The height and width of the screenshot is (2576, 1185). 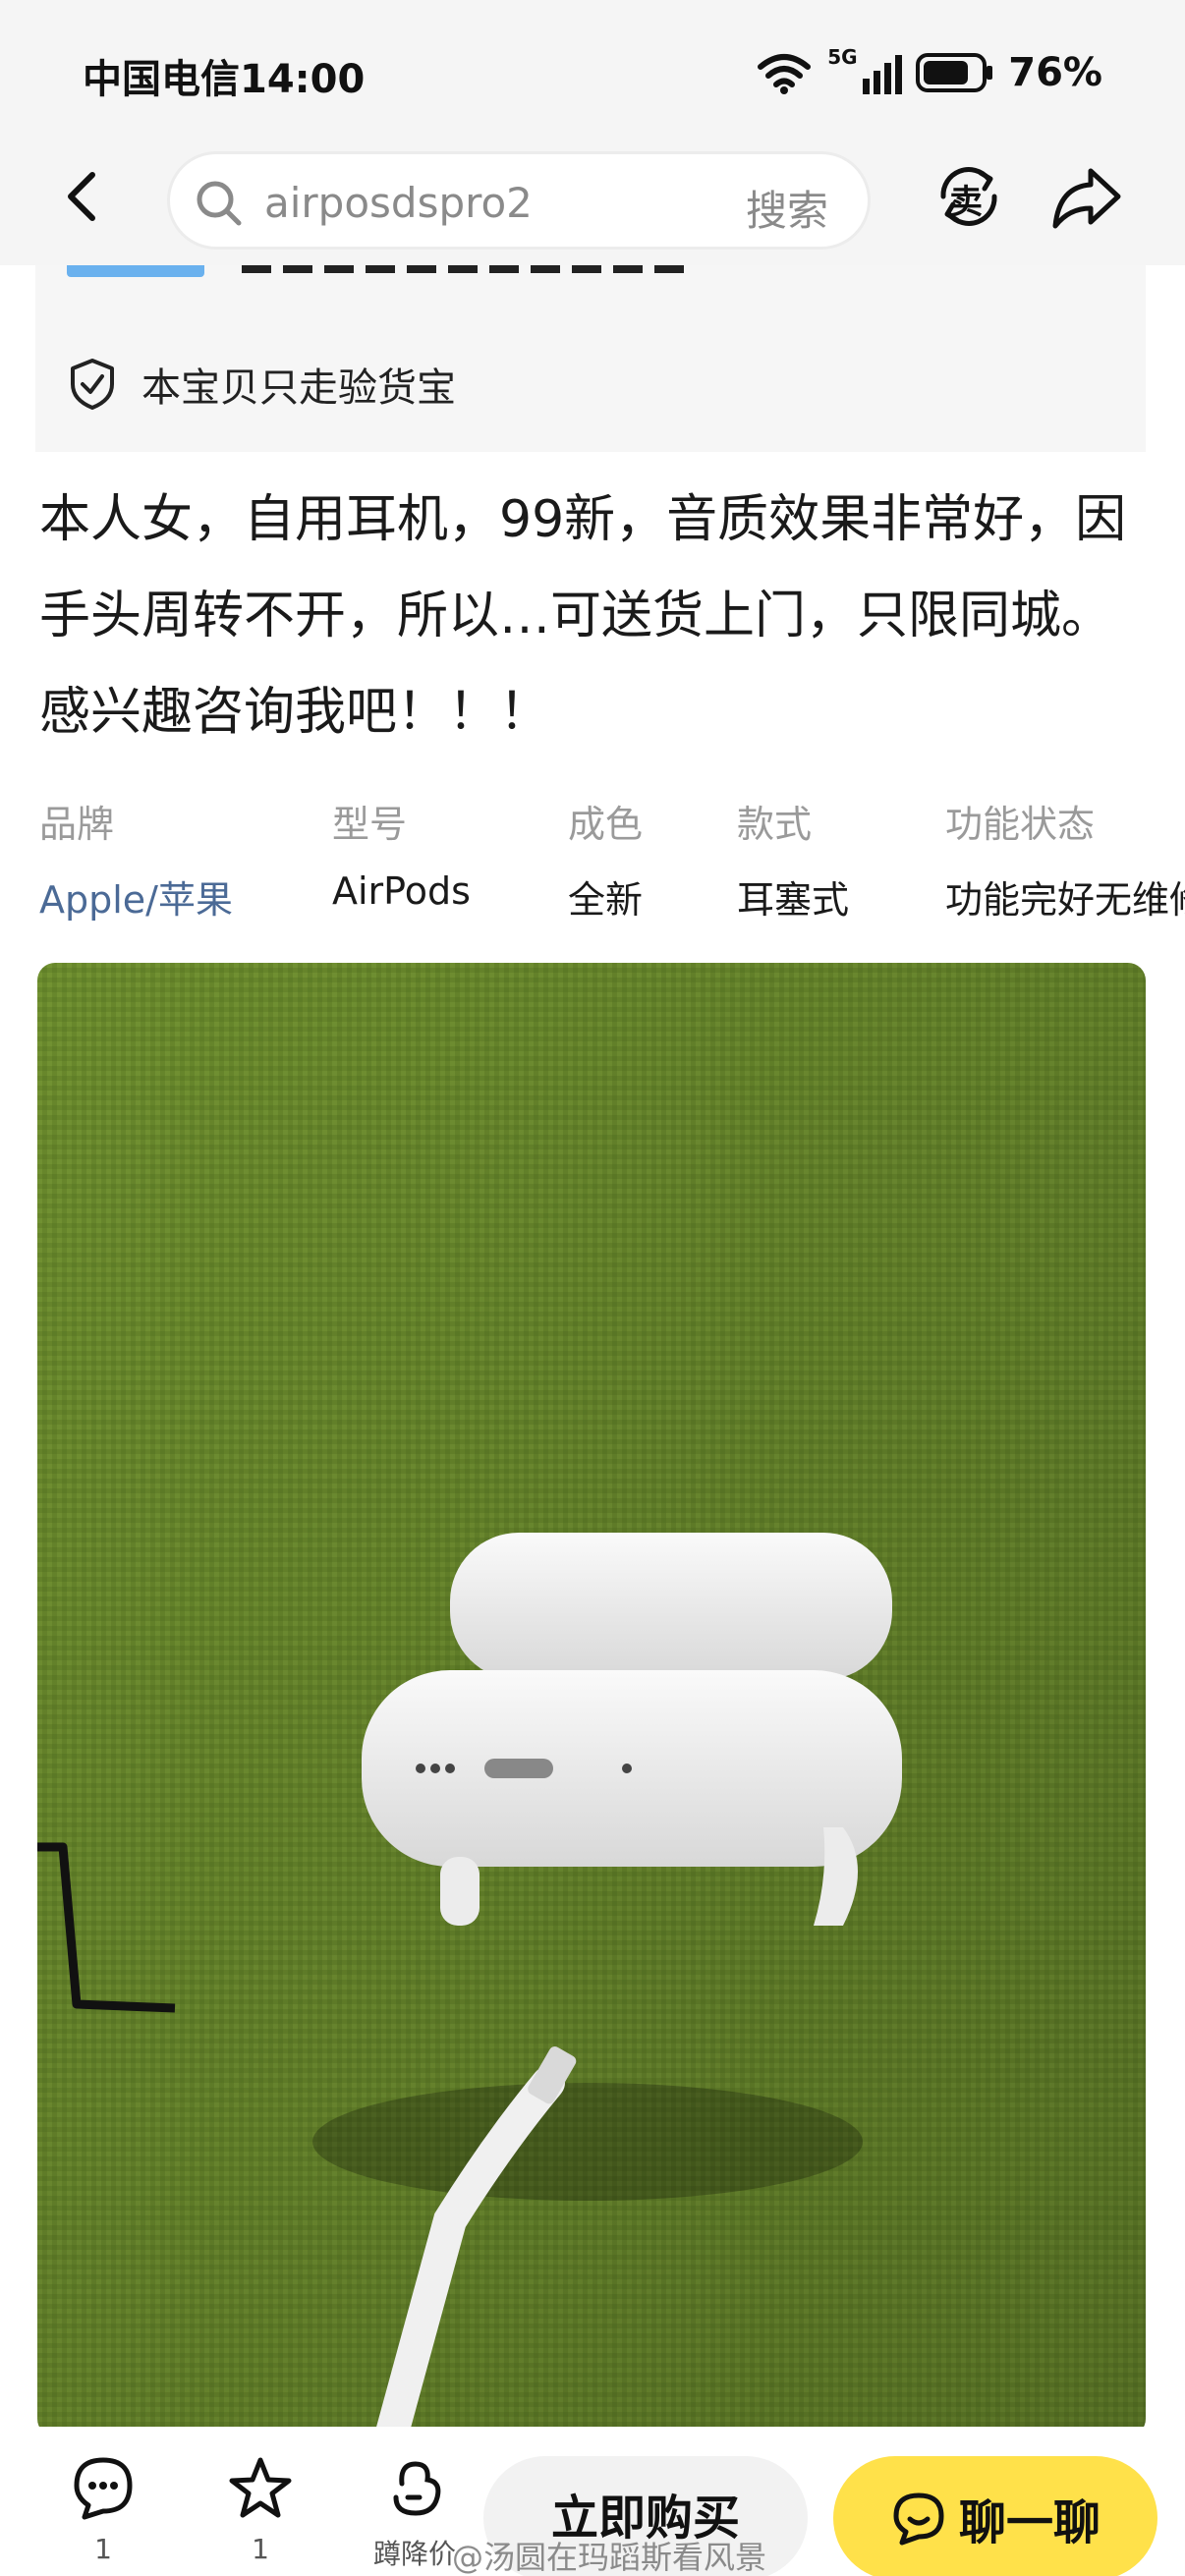 I want to click on verification-card: 本宝贝只走验货宝, so click(x=591, y=349).